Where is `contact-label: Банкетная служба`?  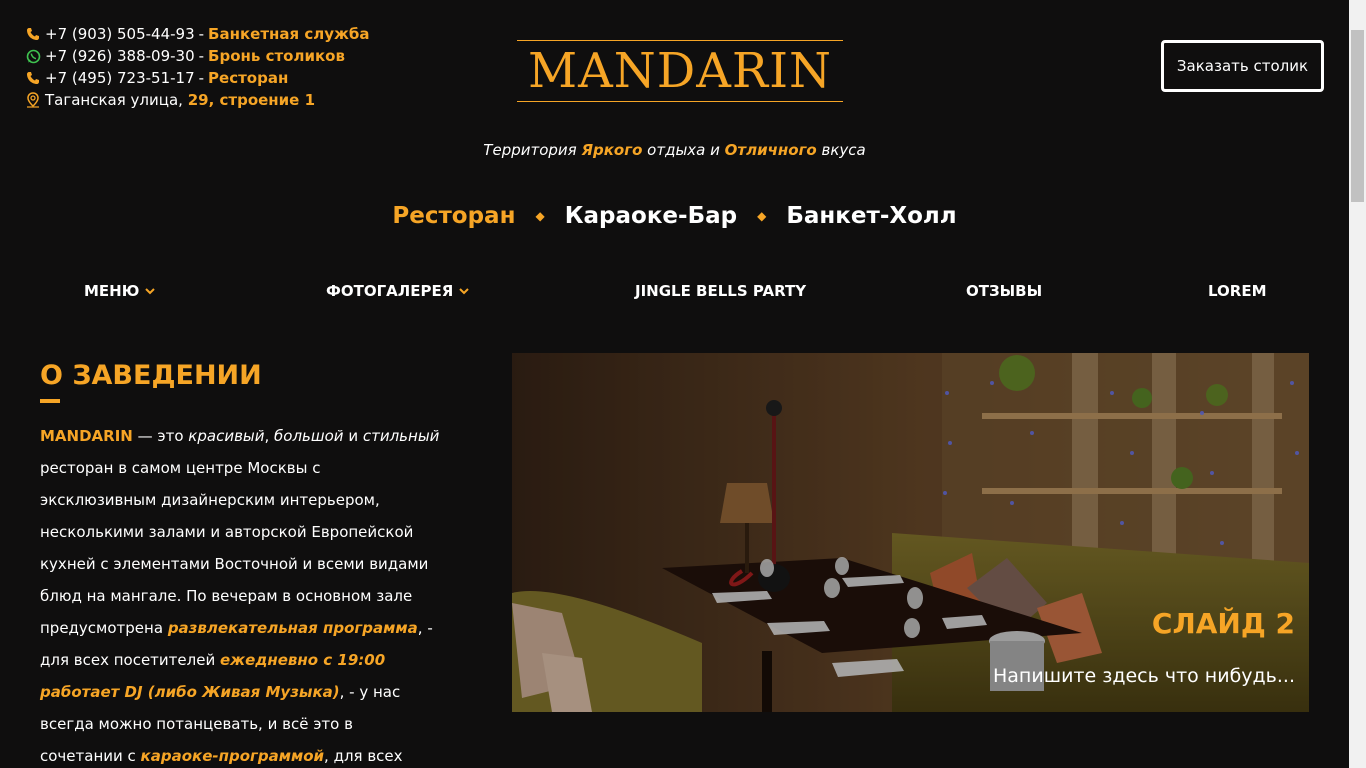
contact-label: Банкетная служба is located at coordinates (289, 34).